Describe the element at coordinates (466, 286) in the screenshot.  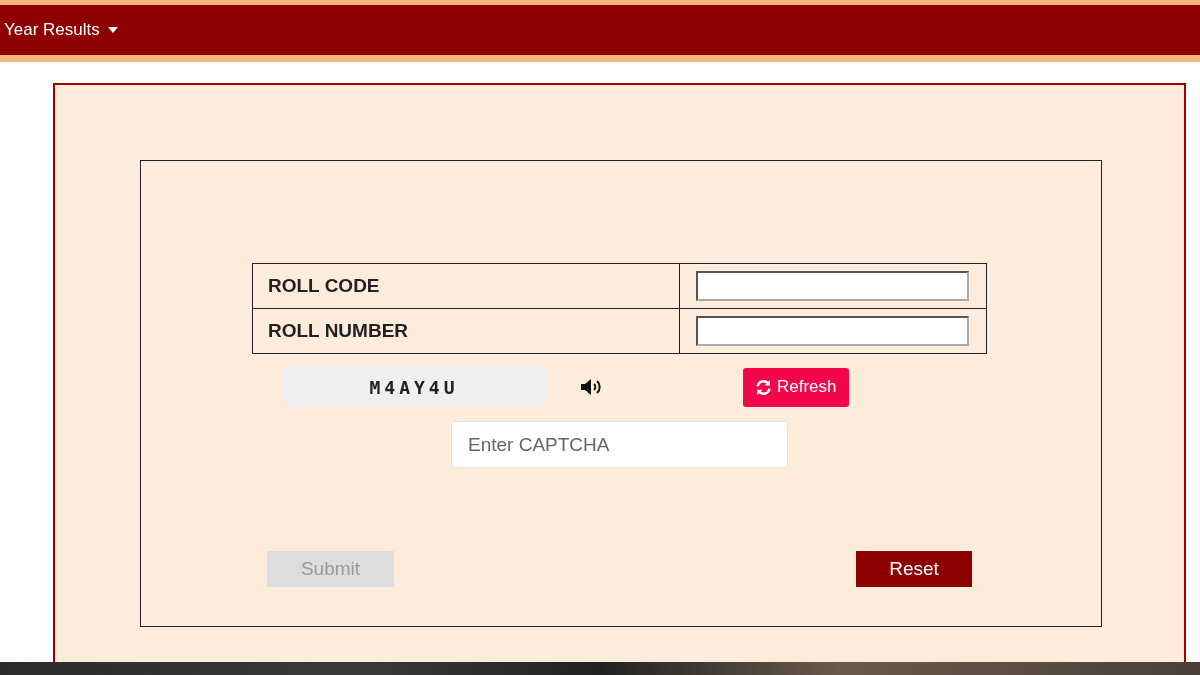
I see `field-label: ROLL CODE` at that location.